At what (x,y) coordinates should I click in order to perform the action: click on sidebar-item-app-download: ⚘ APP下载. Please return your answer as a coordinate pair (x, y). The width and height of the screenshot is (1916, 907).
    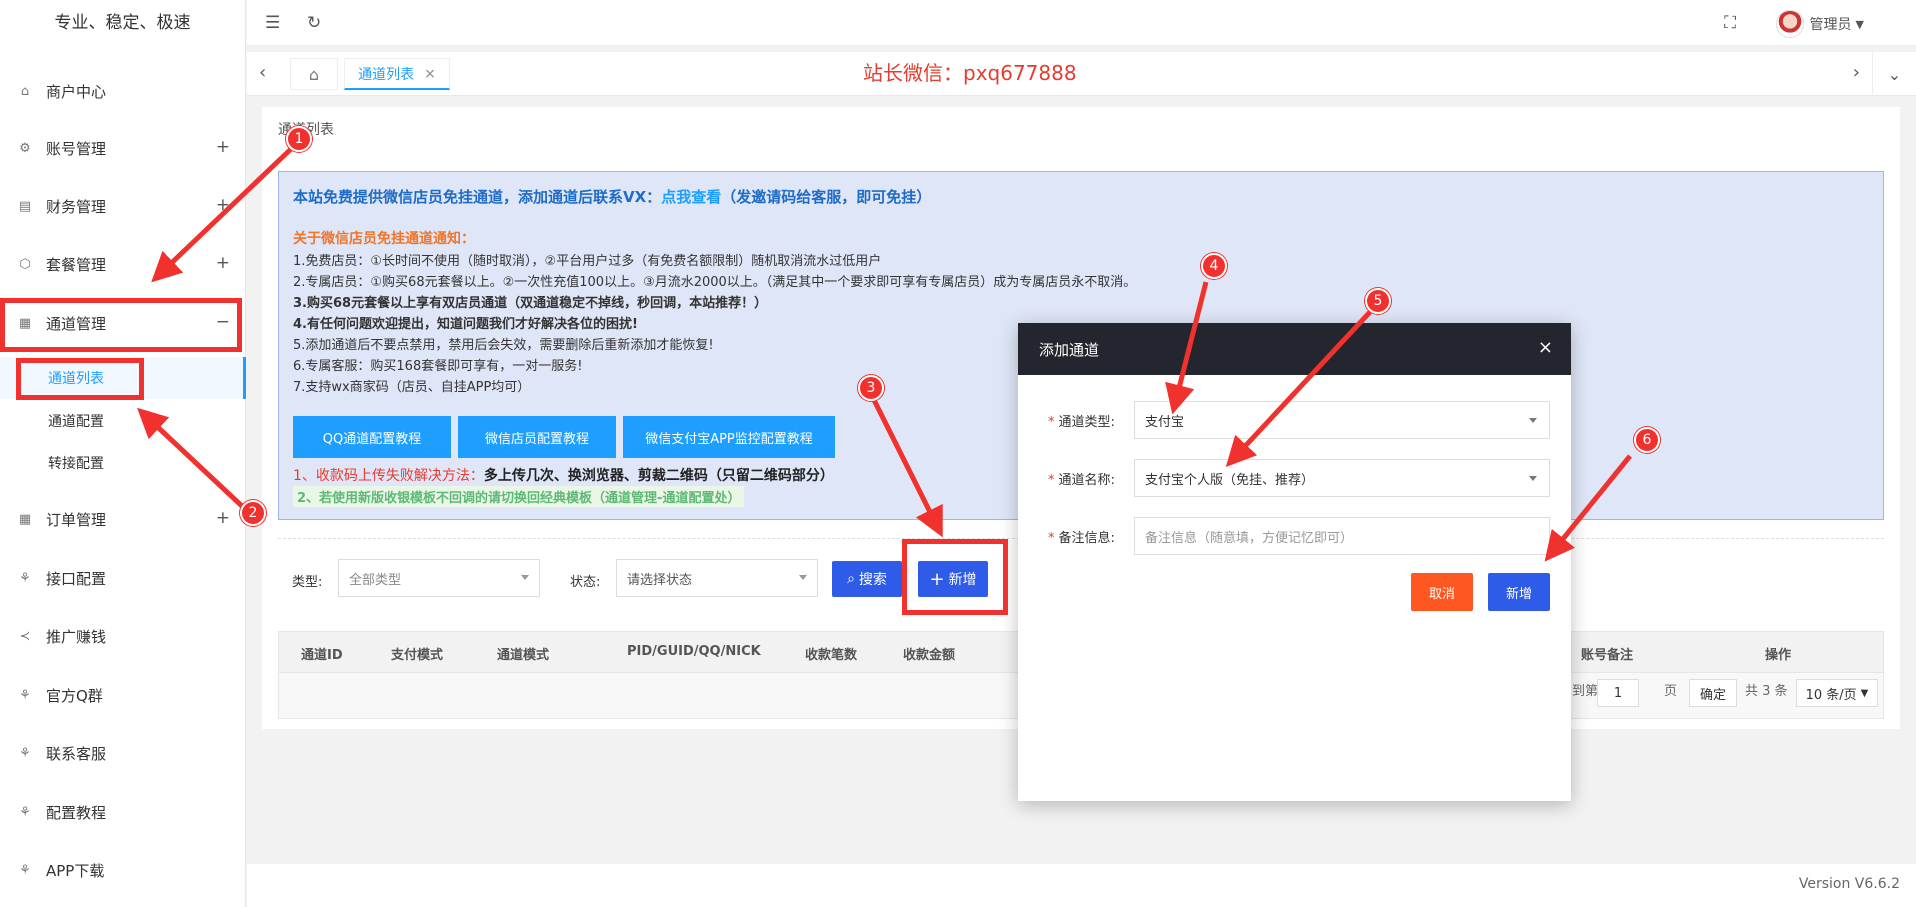
    Looking at the image, I should click on (123, 870).